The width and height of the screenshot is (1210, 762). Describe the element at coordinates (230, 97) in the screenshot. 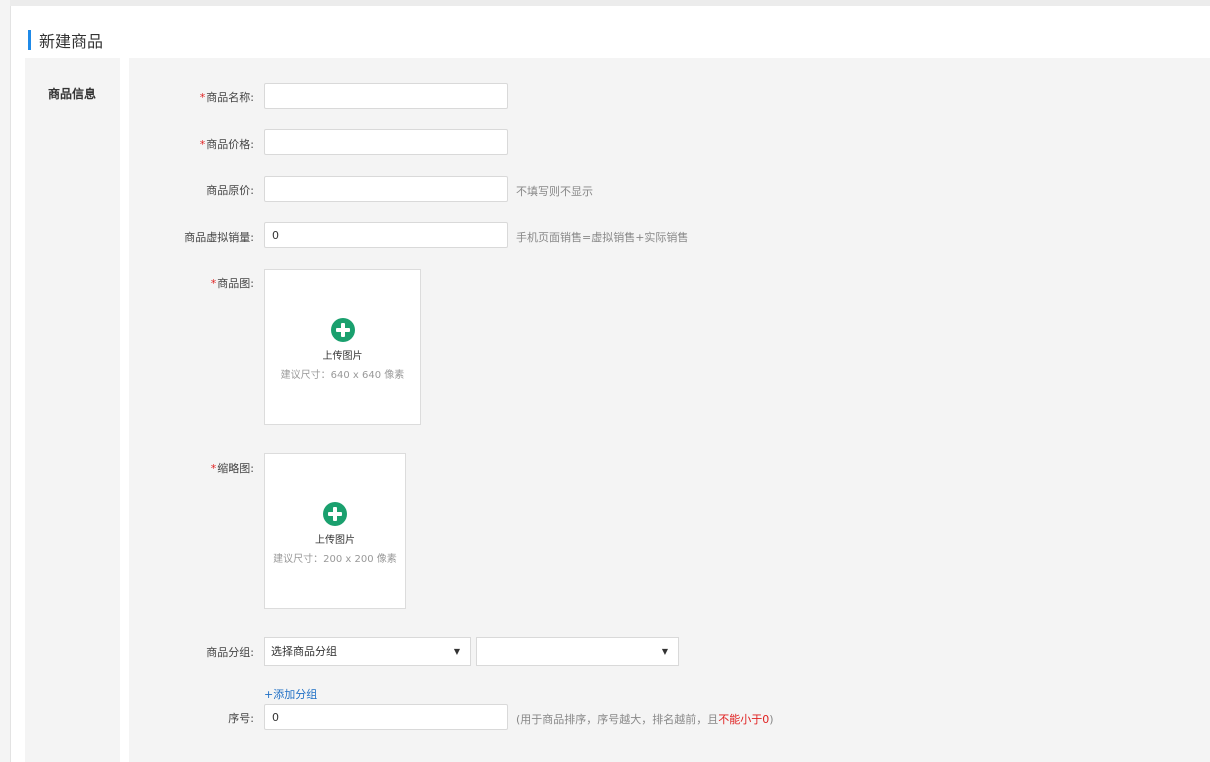

I see `name-label-text: 商品名称:` at that location.